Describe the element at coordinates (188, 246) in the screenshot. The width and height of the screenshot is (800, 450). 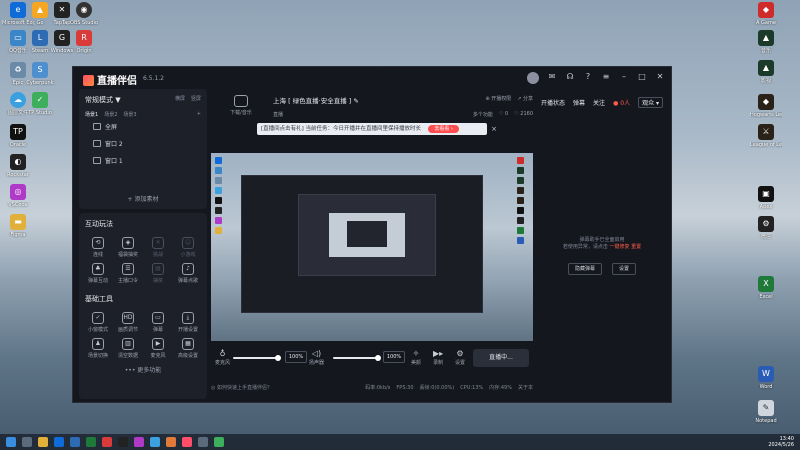
I see `tool-item: ☺ 小游戏` at that location.